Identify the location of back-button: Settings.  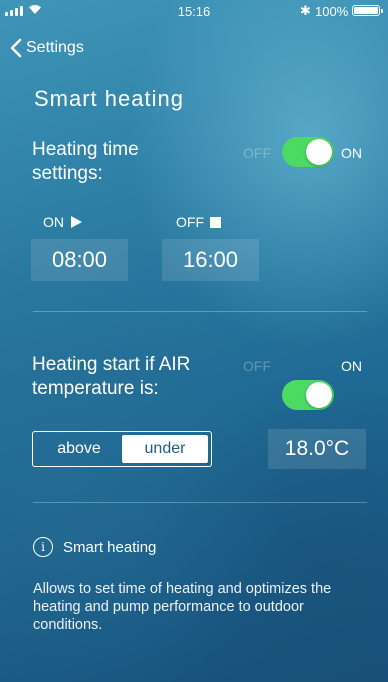
(47, 48).